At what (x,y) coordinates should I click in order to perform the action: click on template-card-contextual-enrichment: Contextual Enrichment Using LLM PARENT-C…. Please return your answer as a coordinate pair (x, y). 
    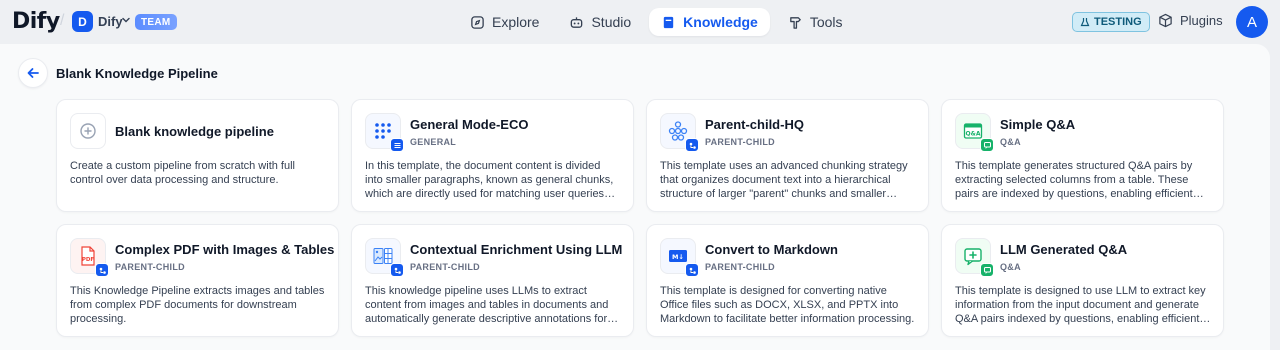
    Looking at the image, I should click on (492, 280).